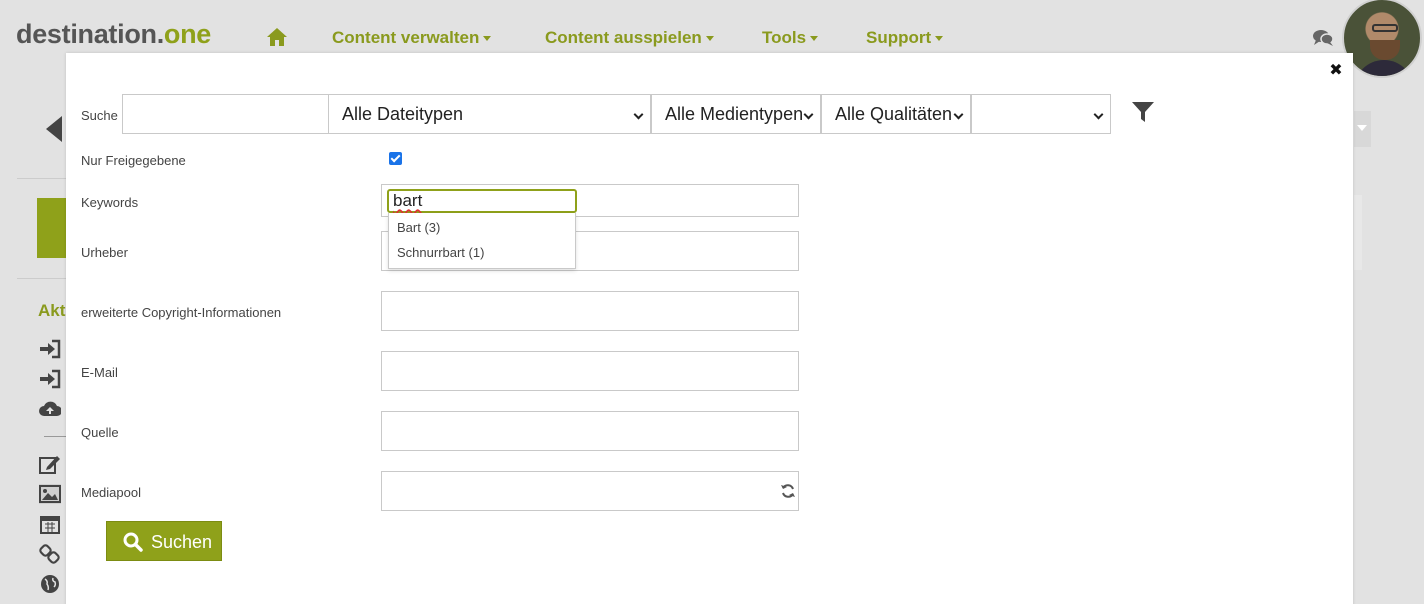 The image size is (1424, 604). I want to click on calendar-icon, so click(50, 524).